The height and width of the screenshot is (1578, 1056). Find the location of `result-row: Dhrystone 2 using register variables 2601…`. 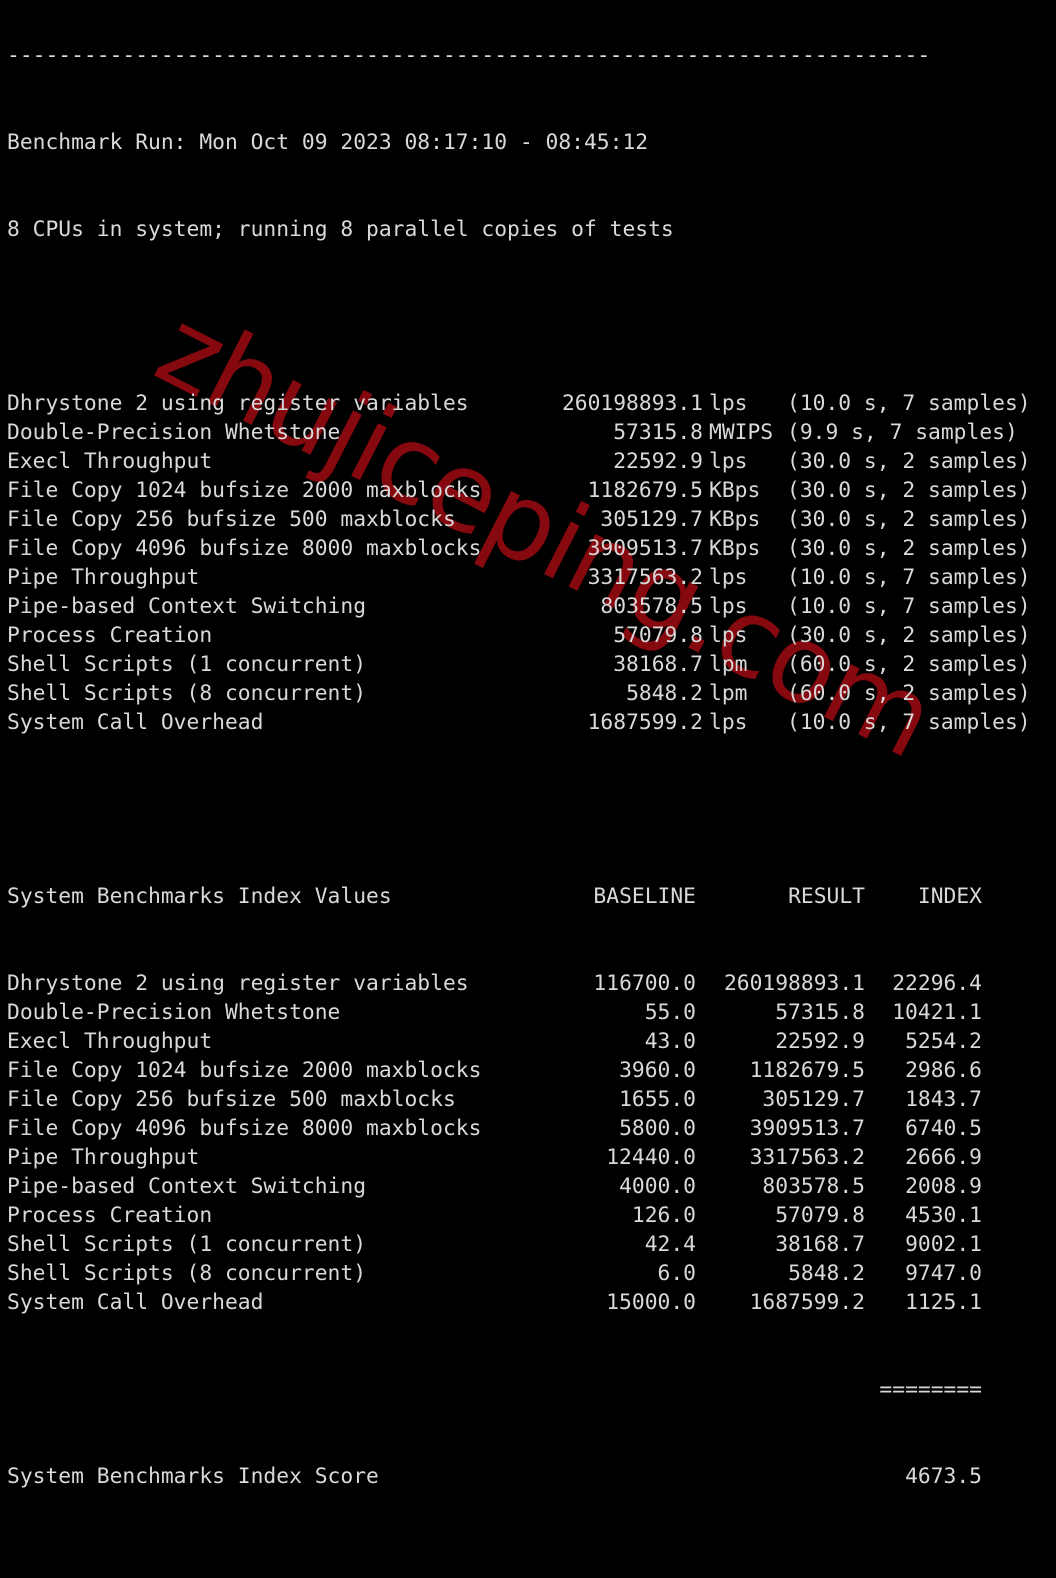

result-row: Dhrystone 2 using register variables 2601… is located at coordinates (519, 403).